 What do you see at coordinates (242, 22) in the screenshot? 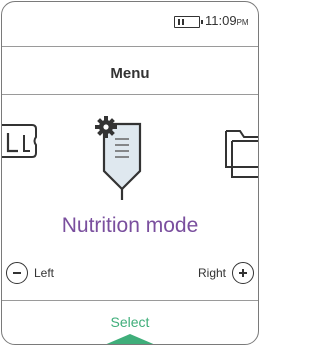
I see `clock-ampm: PM` at bounding box center [242, 22].